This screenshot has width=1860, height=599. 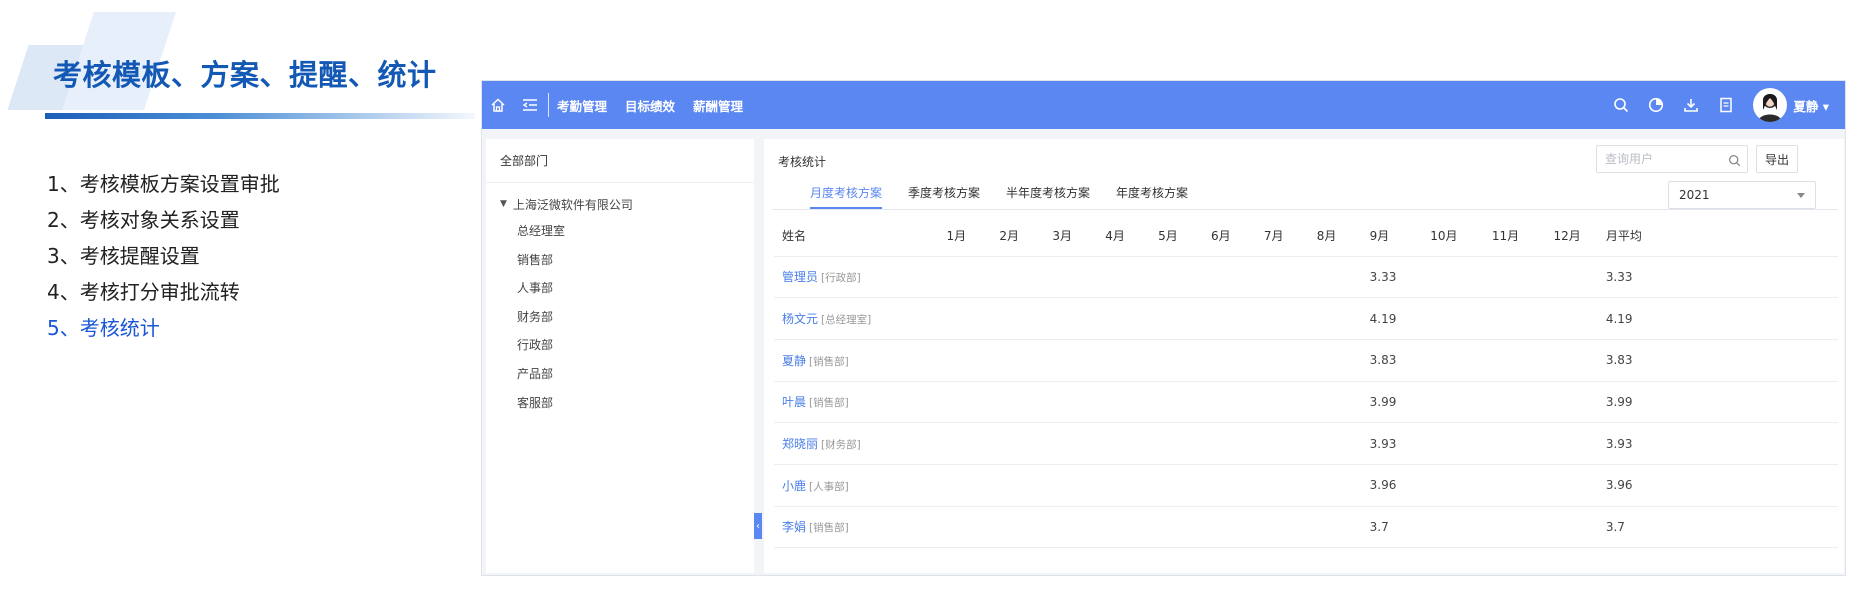 I want to click on month-score-cell: 3.7, so click(x=1400, y=527).